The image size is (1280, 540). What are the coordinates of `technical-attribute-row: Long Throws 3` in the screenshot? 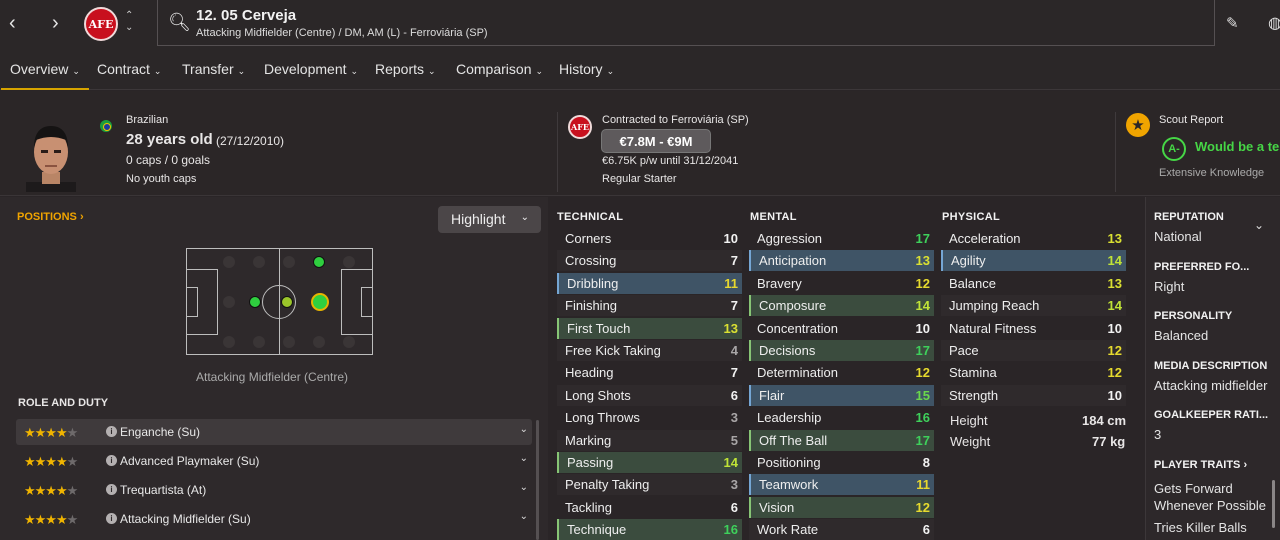 It's located at (649, 417).